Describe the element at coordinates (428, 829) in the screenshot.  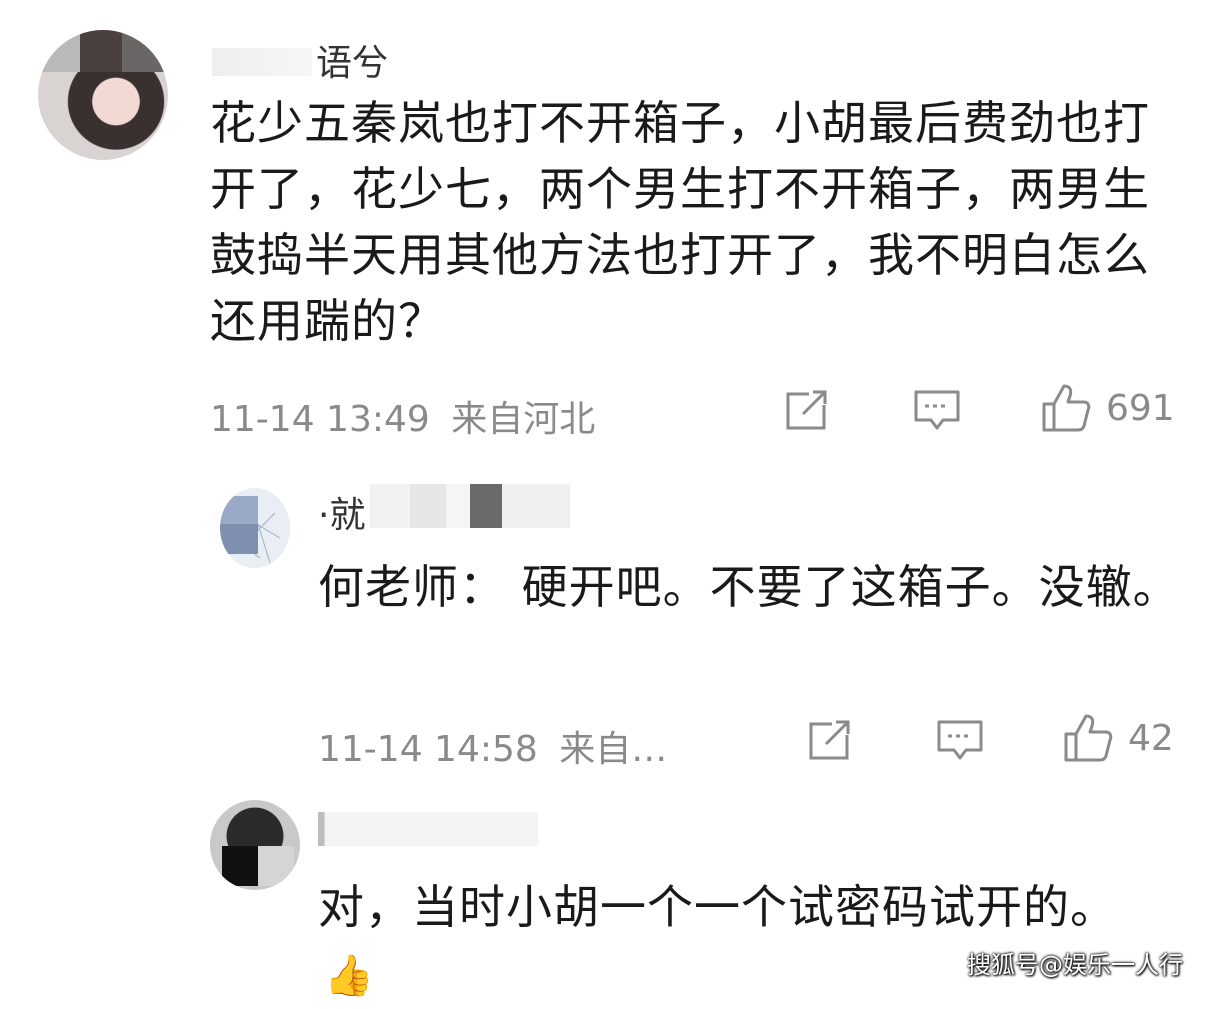
I see `username-blur` at that location.